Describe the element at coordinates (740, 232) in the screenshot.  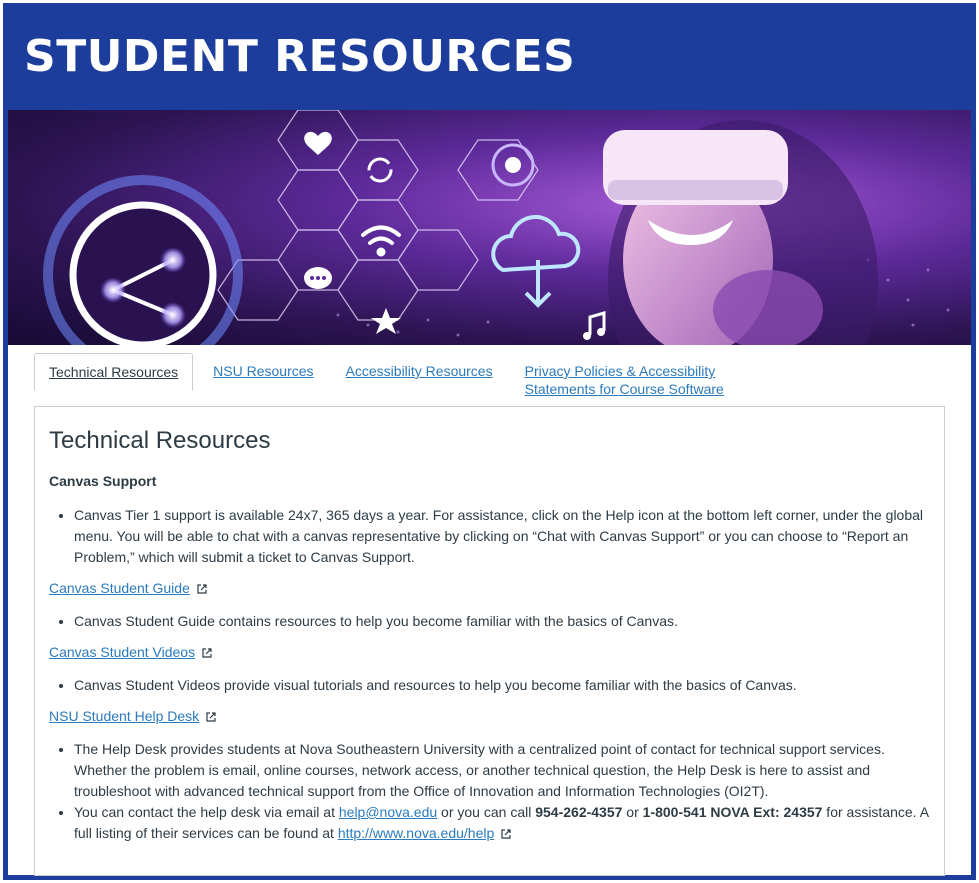
I see `vr-person` at that location.